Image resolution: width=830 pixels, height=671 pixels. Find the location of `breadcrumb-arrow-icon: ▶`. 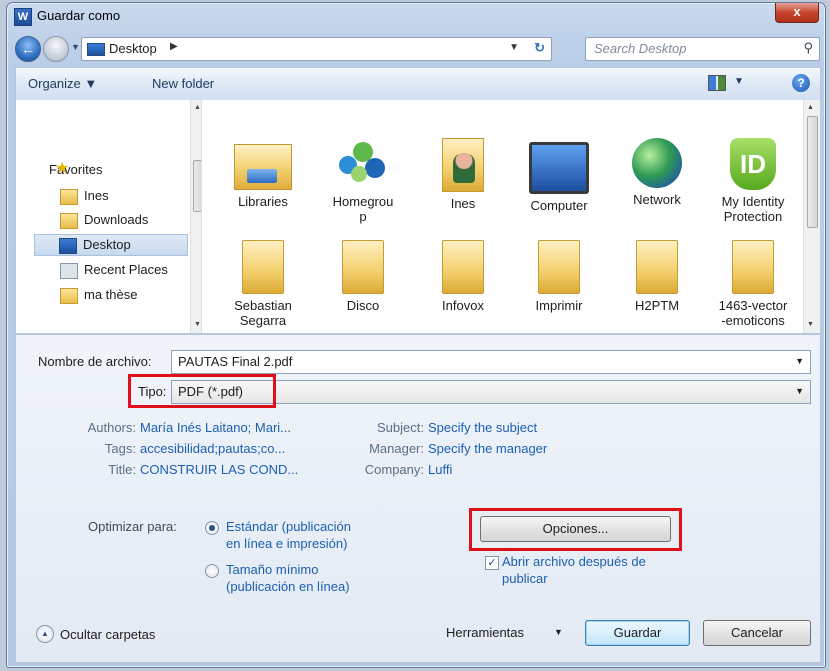

breadcrumb-arrow-icon: ▶ is located at coordinates (174, 46).